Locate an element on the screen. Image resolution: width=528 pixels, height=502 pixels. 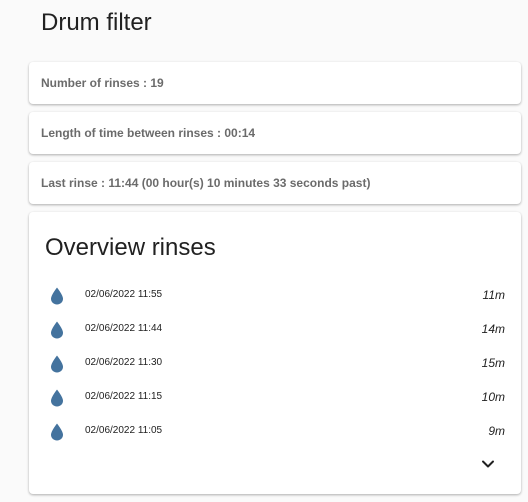
rinse-interval-text: Length of time between rinses : 00:14 is located at coordinates (148, 133).